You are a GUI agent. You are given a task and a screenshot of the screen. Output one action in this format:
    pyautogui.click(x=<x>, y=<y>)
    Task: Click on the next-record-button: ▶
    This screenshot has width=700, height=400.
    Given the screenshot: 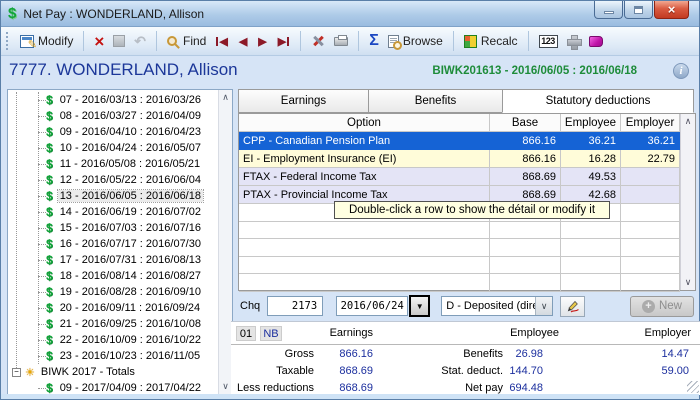 What is the action you would take?
    pyautogui.click(x=262, y=41)
    